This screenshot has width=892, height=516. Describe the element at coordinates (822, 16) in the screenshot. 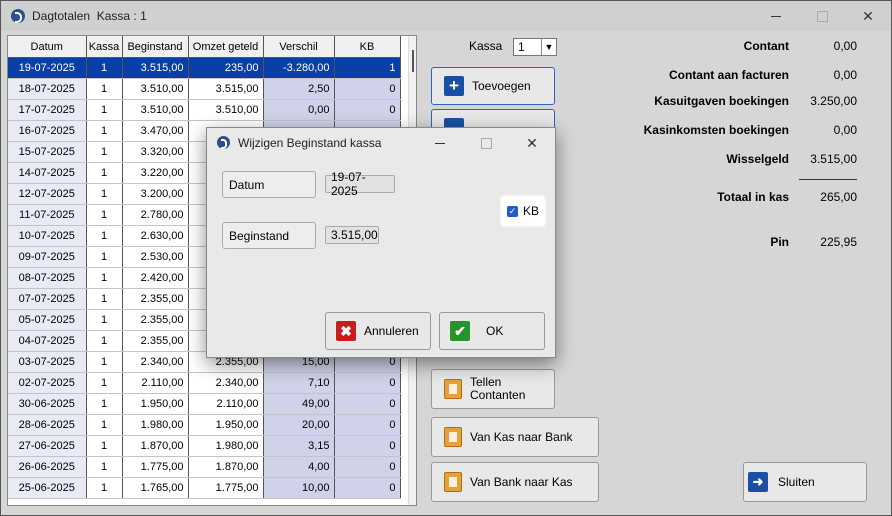

I see `maximize-button` at that location.